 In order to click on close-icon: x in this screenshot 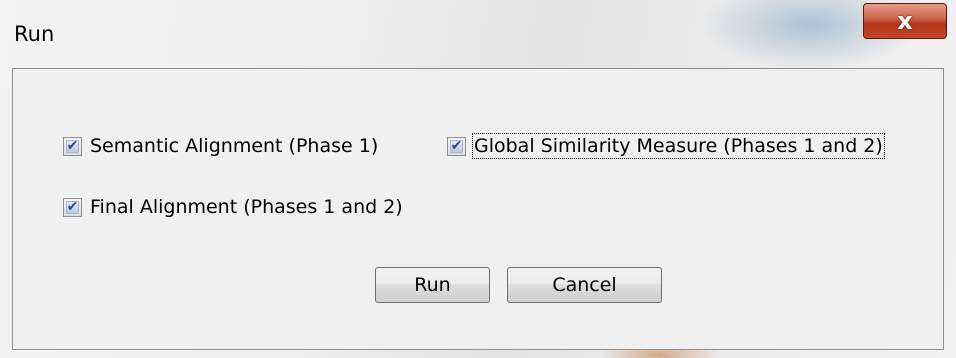, I will do `click(905, 21)`.